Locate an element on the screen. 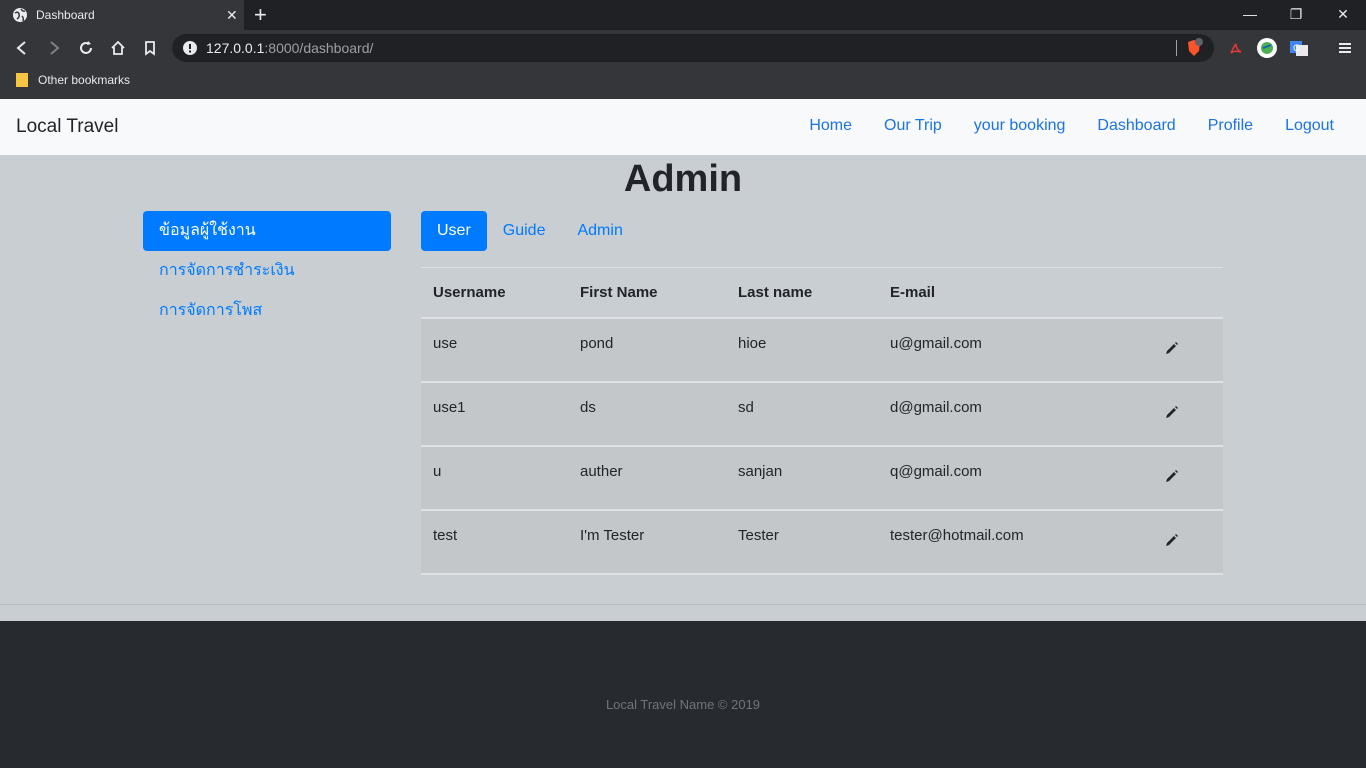 Image resolution: width=1366 pixels, height=768 pixels. cell-first-name: auther is located at coordinates (601, 471).